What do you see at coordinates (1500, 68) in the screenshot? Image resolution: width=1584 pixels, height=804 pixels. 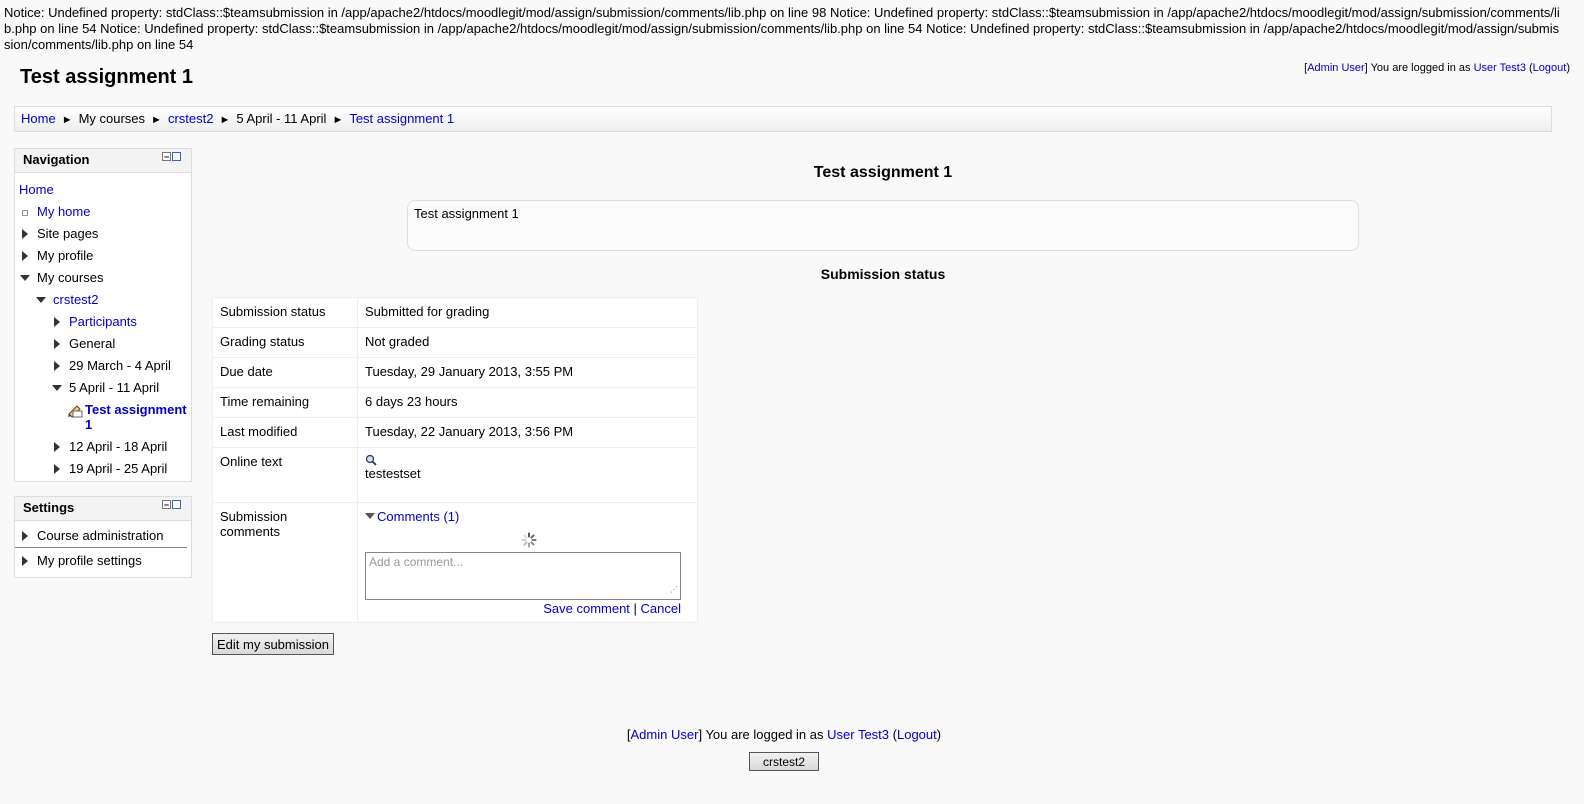 I see `user-link: User Test3` at bounding box center [1500, 68].